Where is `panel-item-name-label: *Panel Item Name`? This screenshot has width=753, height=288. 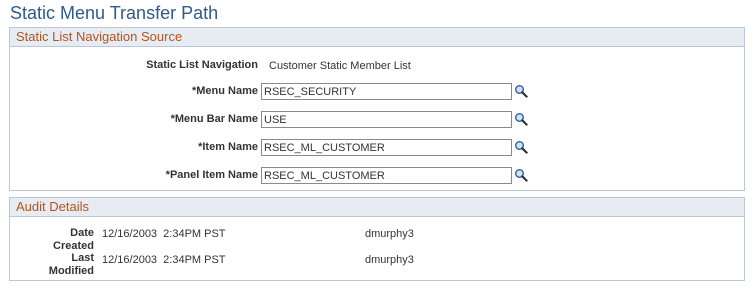 panel-item-name-label: *Panel Item Name is located at coordinates (211, 175).